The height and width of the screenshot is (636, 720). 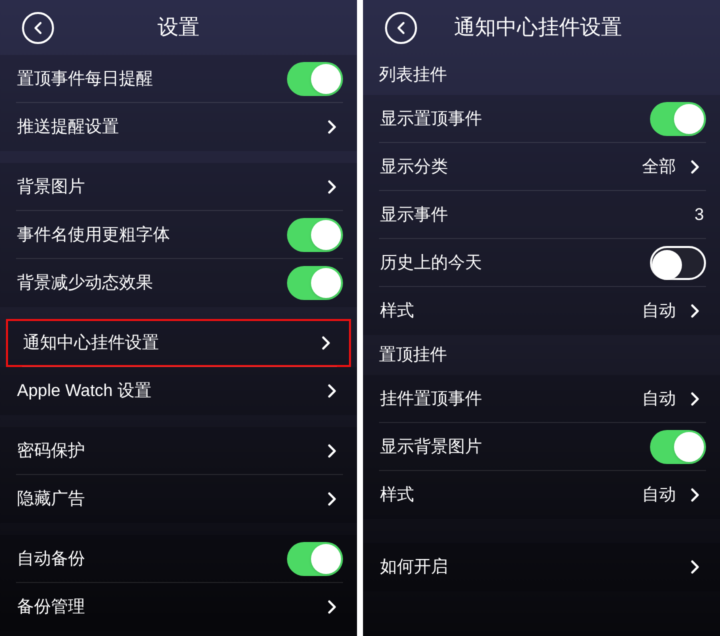 What do you see at coordinates (541, 167) in the screenshot?
I see `settings-row: 显示分类 全部` at bounding box center [541, 167].